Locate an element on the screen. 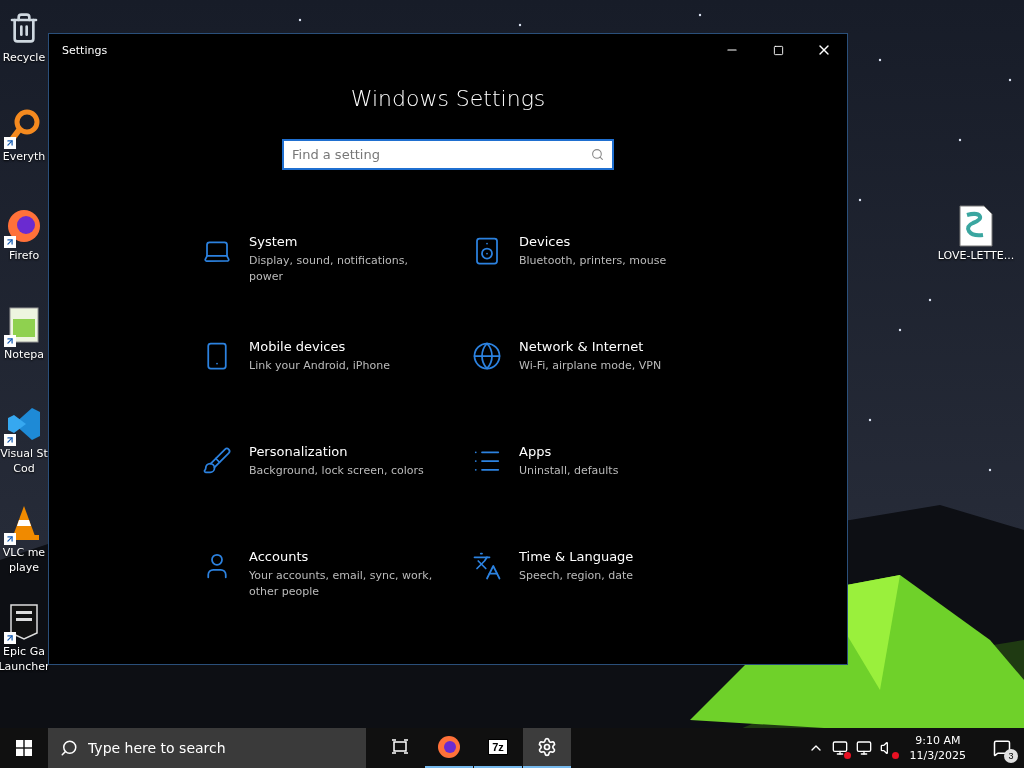  message-icon is located at coordinates (1002, 748).